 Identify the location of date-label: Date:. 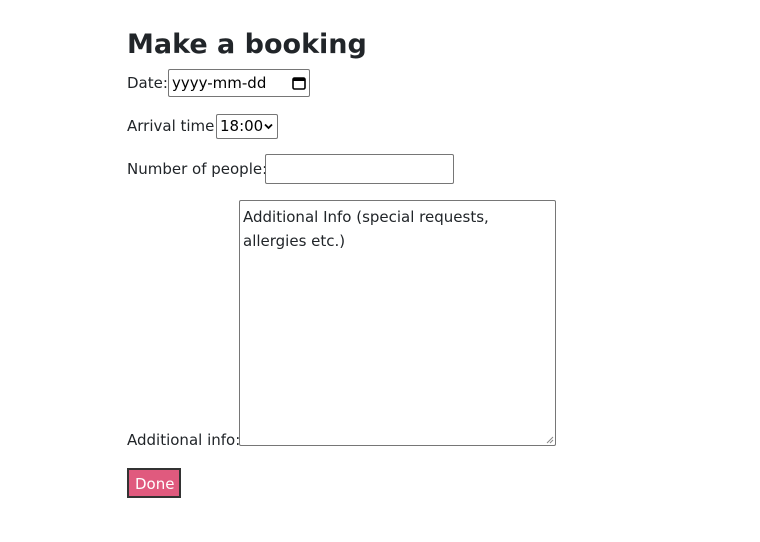
(147, 83).